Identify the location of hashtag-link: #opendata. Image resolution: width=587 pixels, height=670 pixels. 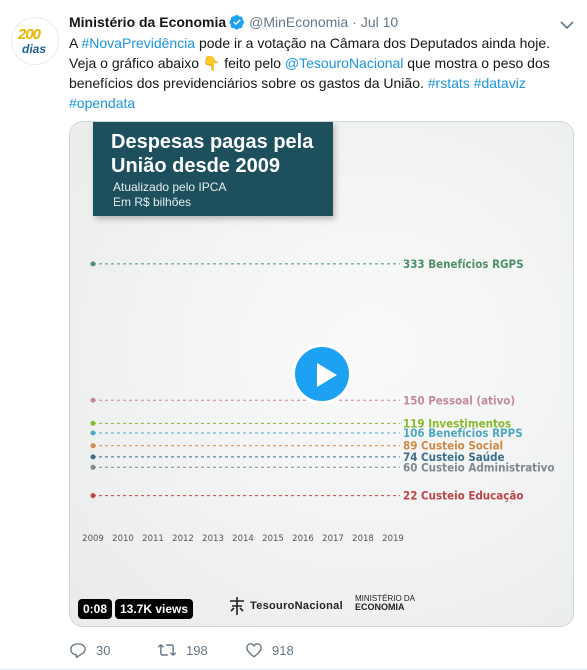
(102, 103).